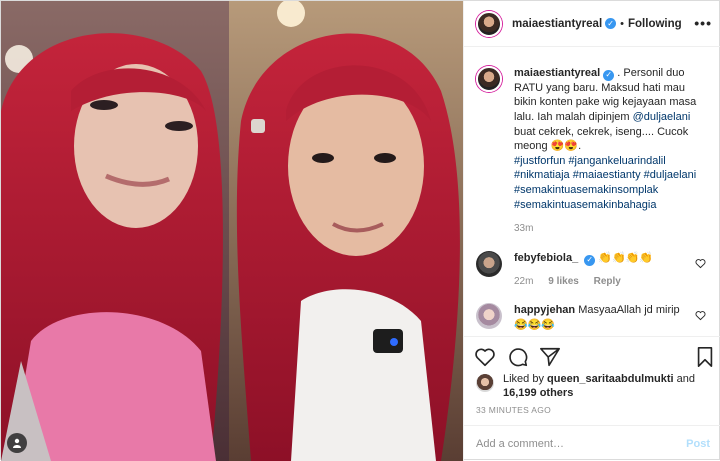 This screenshot has width=720, height=461. Describe the element at coordinates (655, 24) in the screenshot. I see `following-button: Following` at that location.